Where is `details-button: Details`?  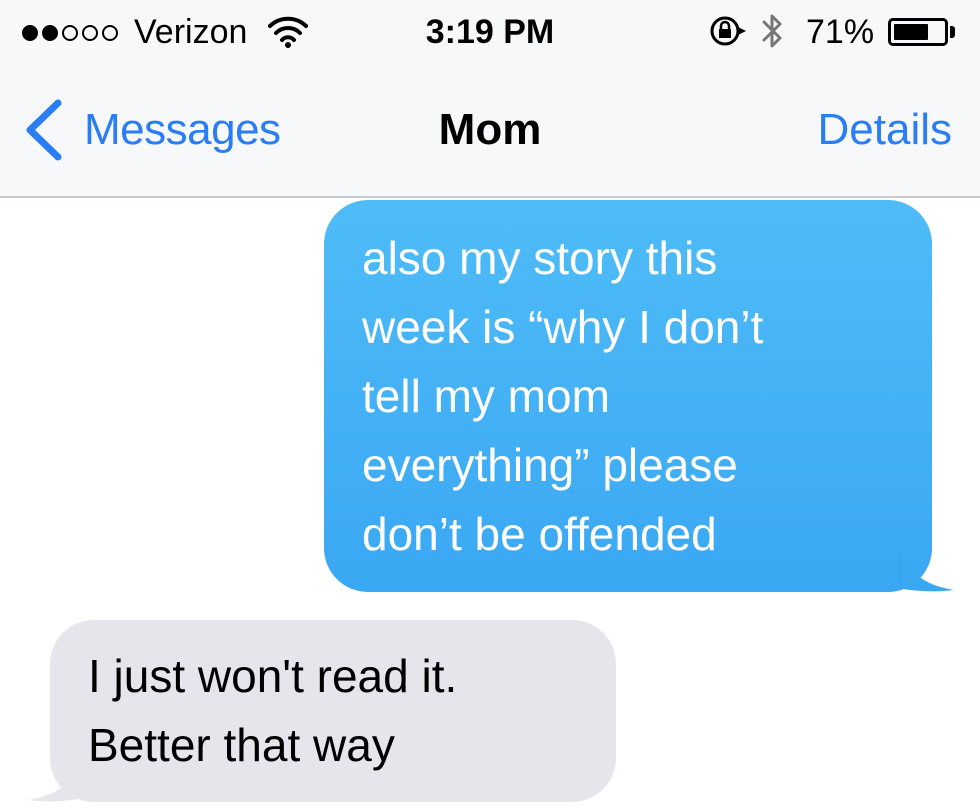
details-button: Details is located at coordinates (885, 130).